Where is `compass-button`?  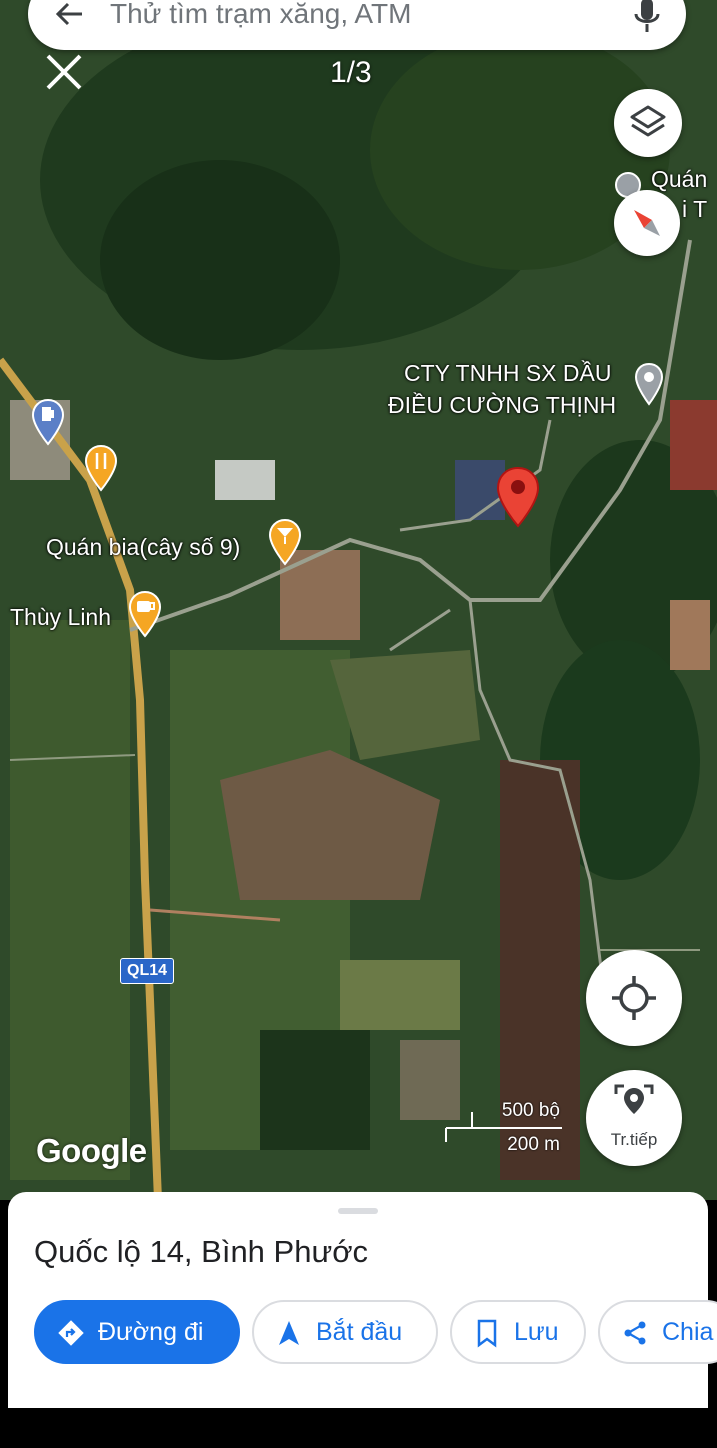
compass-button is located at coordinates (647, 223).